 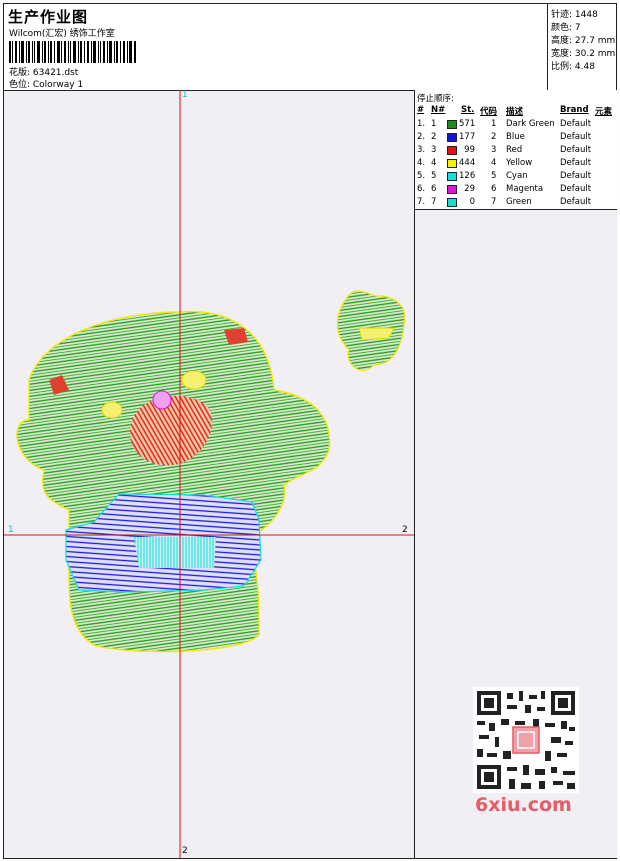 What do you see at coordinates (11, 530) in the screenshot?
I see `axis-left-label: 1` at bounding box center [11, 530].